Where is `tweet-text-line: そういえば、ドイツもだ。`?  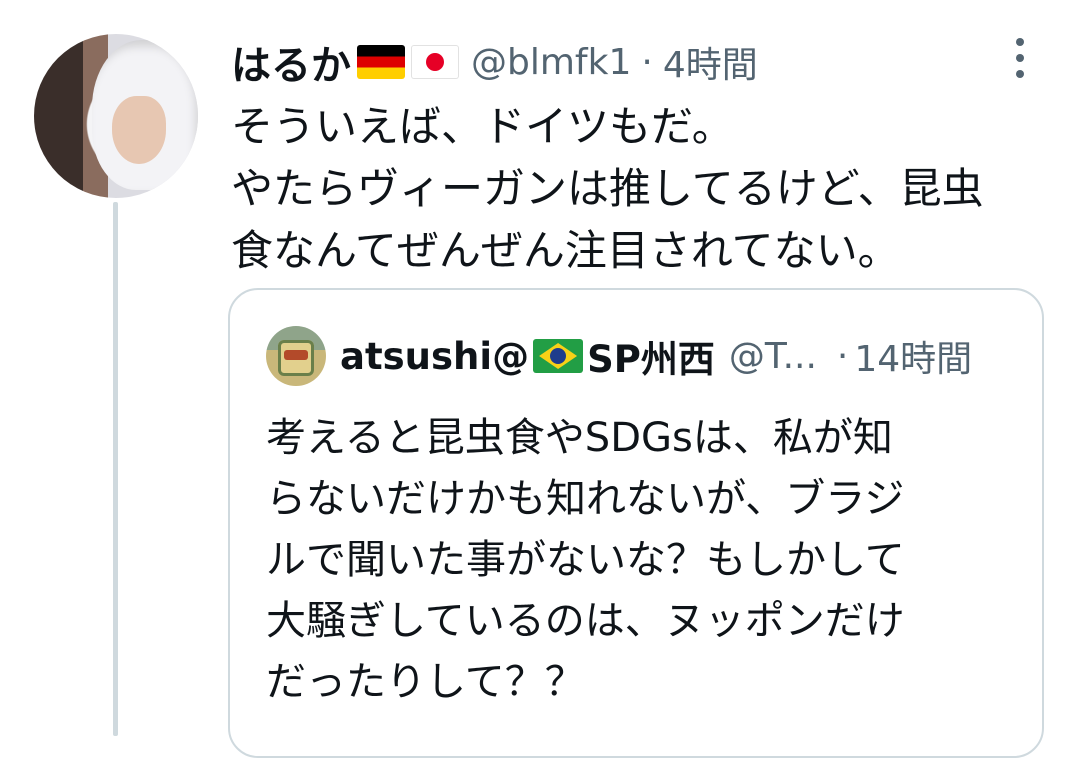 tweet-text-line: そういえば、ドイツもだ。 is located at coordinates (482, 126).